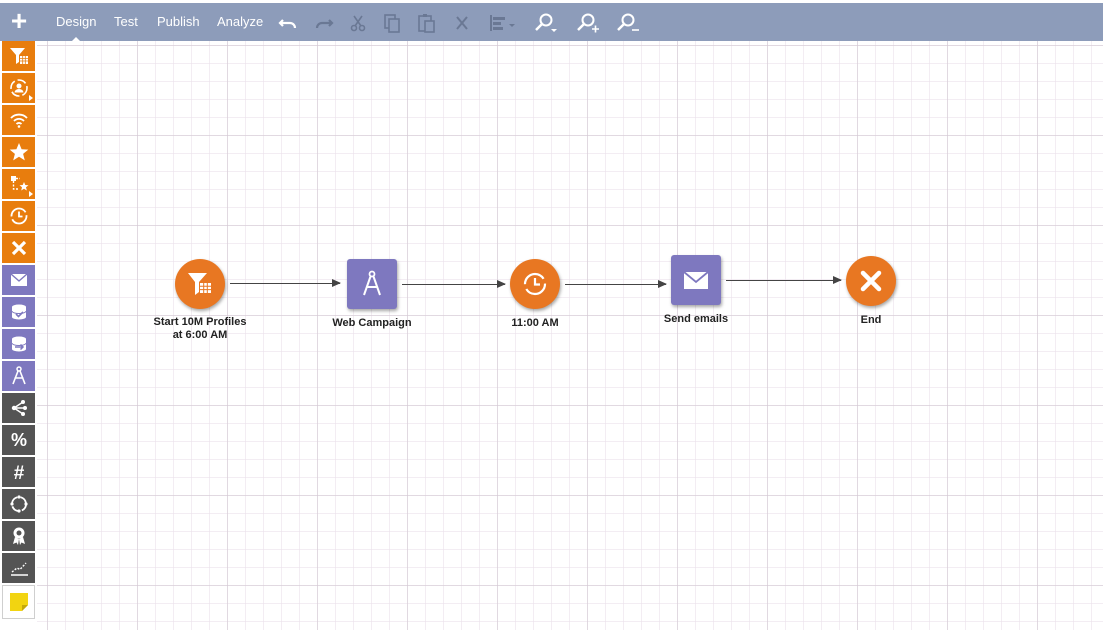  I want to click on cycle-icon, so click(18, 504).